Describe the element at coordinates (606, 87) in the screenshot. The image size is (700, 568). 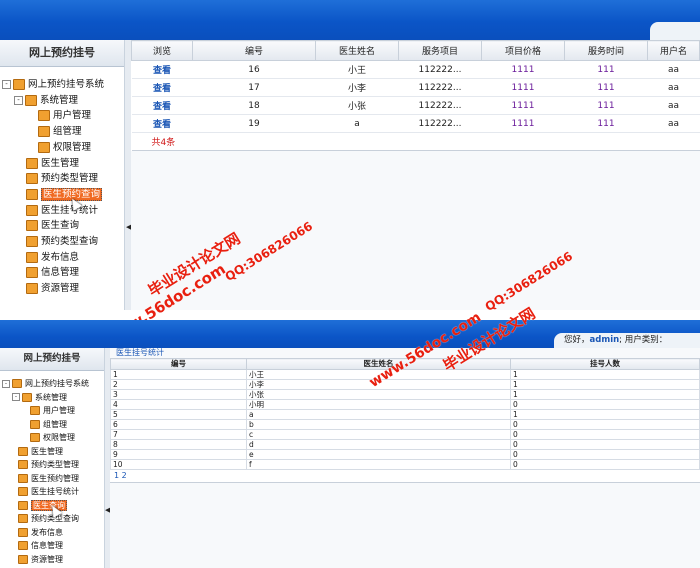
I see `table-cell: 111` at that location.